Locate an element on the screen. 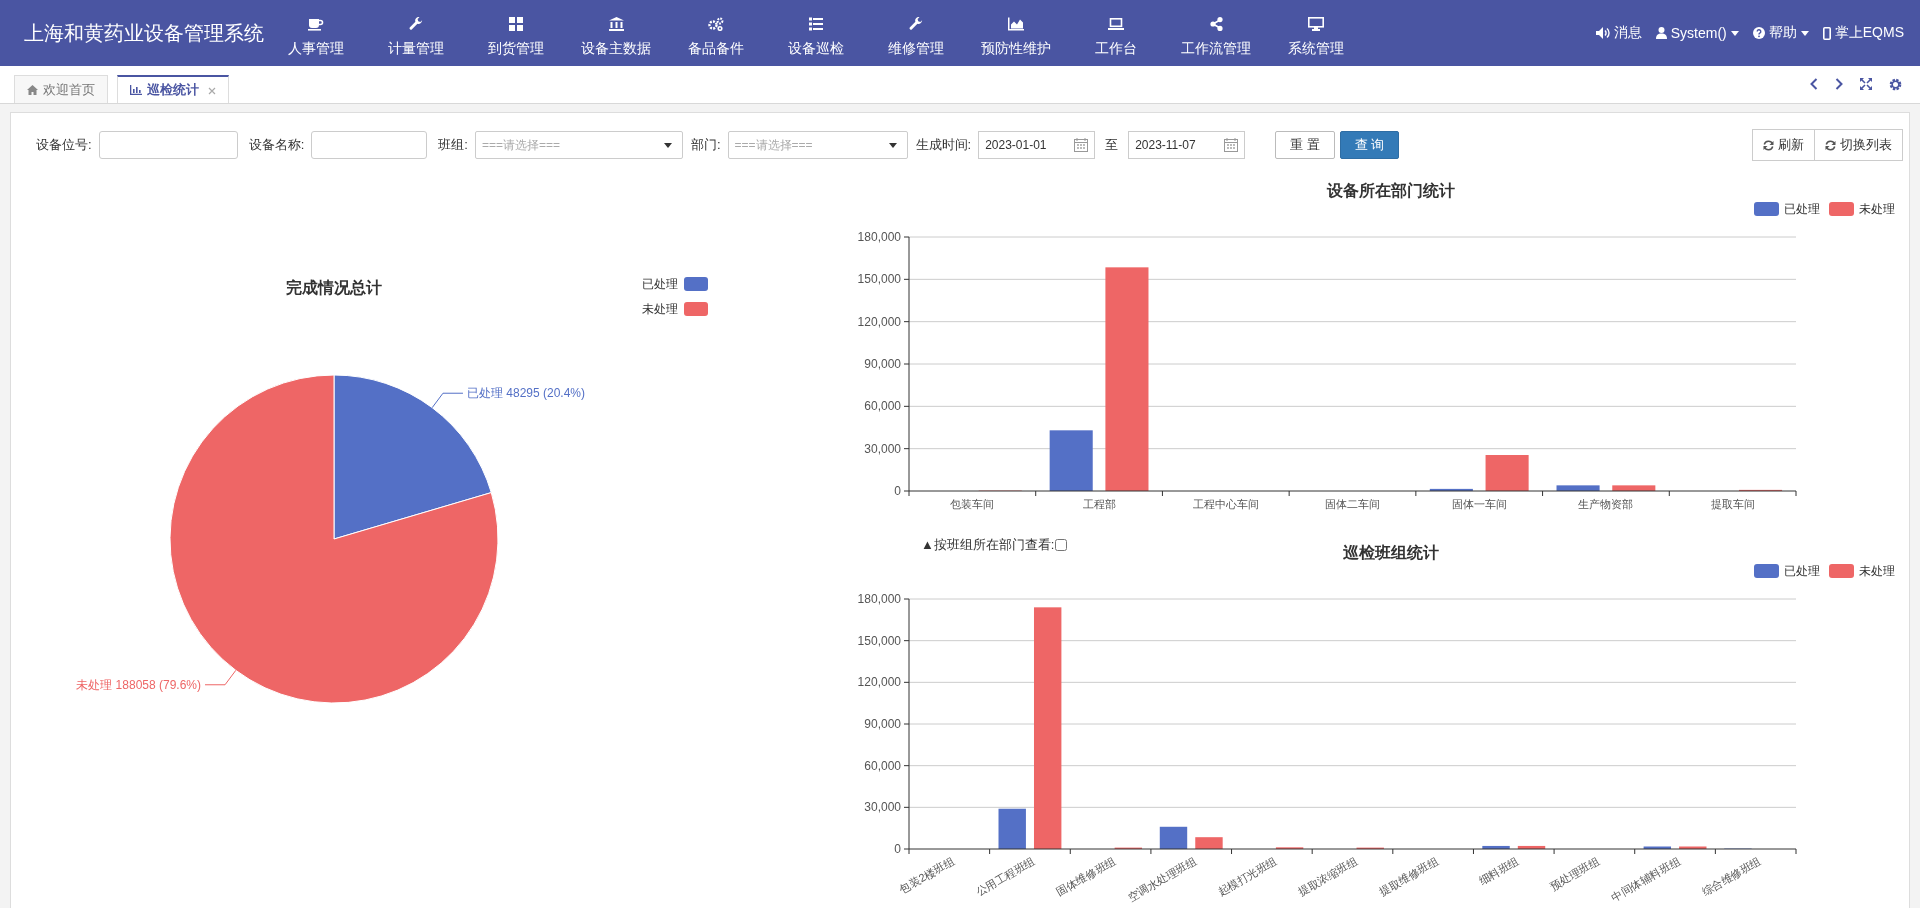 This screenshot has width=1920, height=908. axis-category-label: 提取维修班组 is located at coordinates (1409, 876).